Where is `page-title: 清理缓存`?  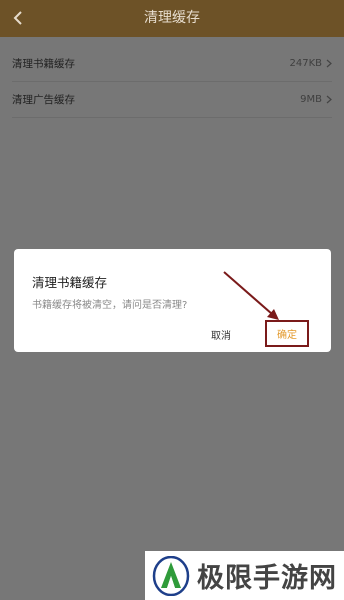 page-title: 清理缓存 is located at coordinates (172, 18).